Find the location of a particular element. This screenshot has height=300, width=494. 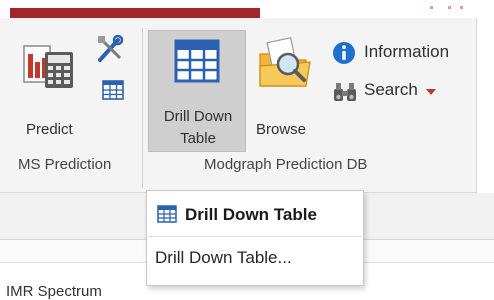

search-button: Search is located at coordinates (390, 91).